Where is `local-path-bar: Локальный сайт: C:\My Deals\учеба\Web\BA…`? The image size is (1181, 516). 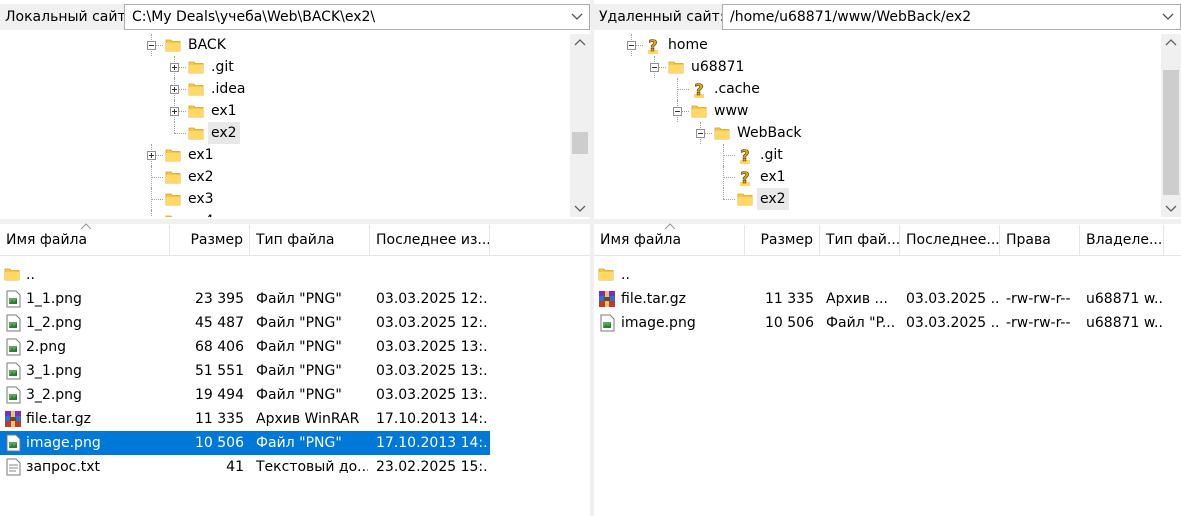 local-path-bar: Локальный сайт: C:\My Deals\учеба\Web\BA… is located at coordinates (295, 17).